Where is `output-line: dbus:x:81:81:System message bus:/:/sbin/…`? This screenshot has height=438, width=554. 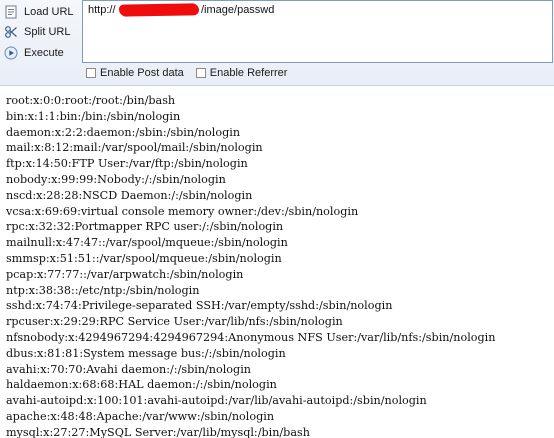 output-line: dbus:x:81:81:System message bus:/:/sbin/… is located at coordinates (146, 353).